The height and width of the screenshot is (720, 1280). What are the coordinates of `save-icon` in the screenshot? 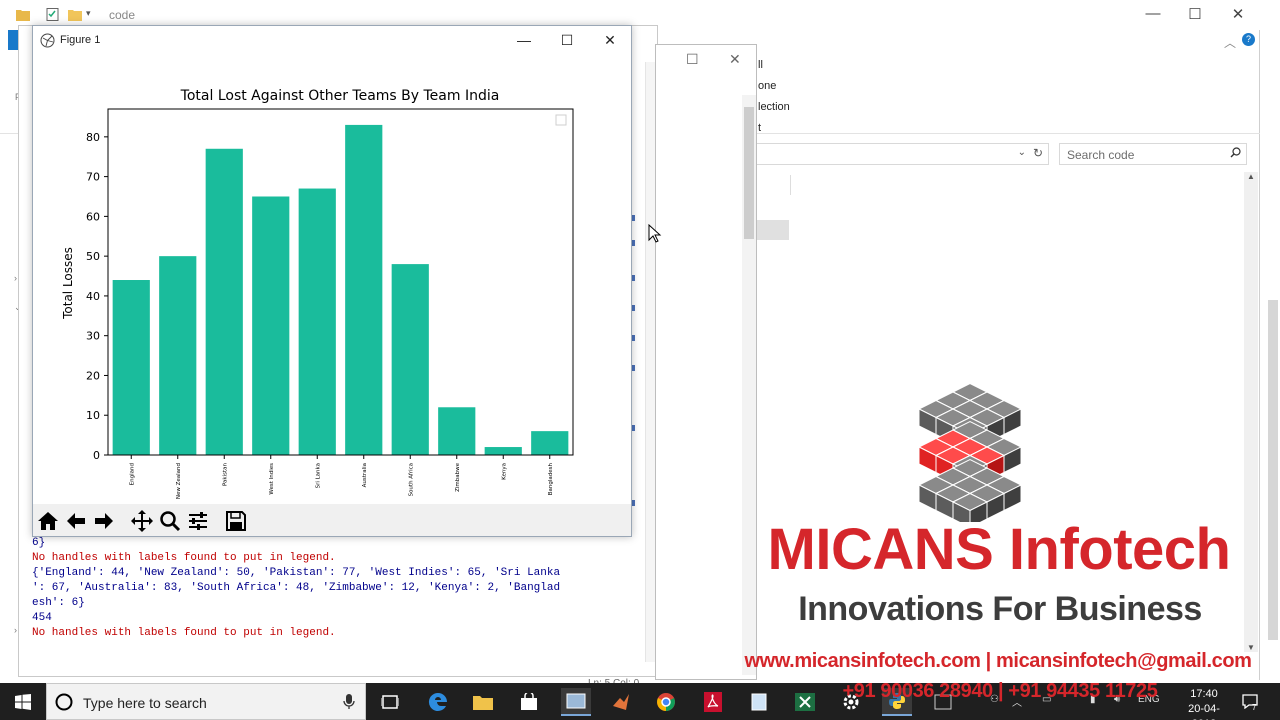 It's located at (236, 521).